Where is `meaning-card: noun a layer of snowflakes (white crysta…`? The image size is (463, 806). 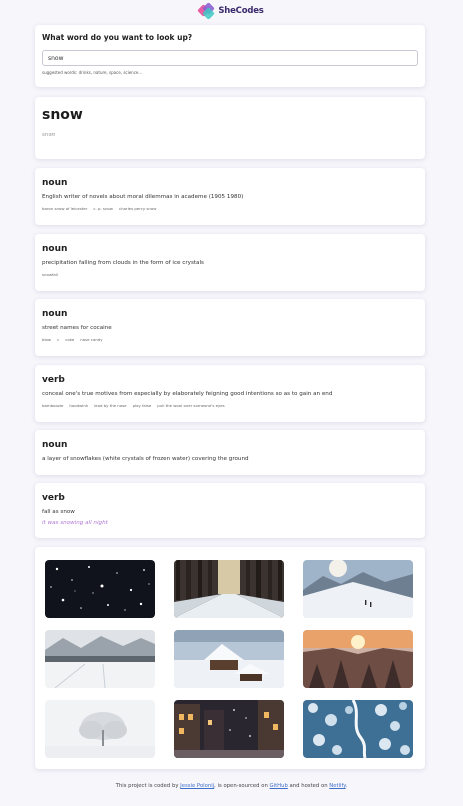 meaning-card: noun a layer of snowflakes (white crysta… is located at coordinates (230, 452).